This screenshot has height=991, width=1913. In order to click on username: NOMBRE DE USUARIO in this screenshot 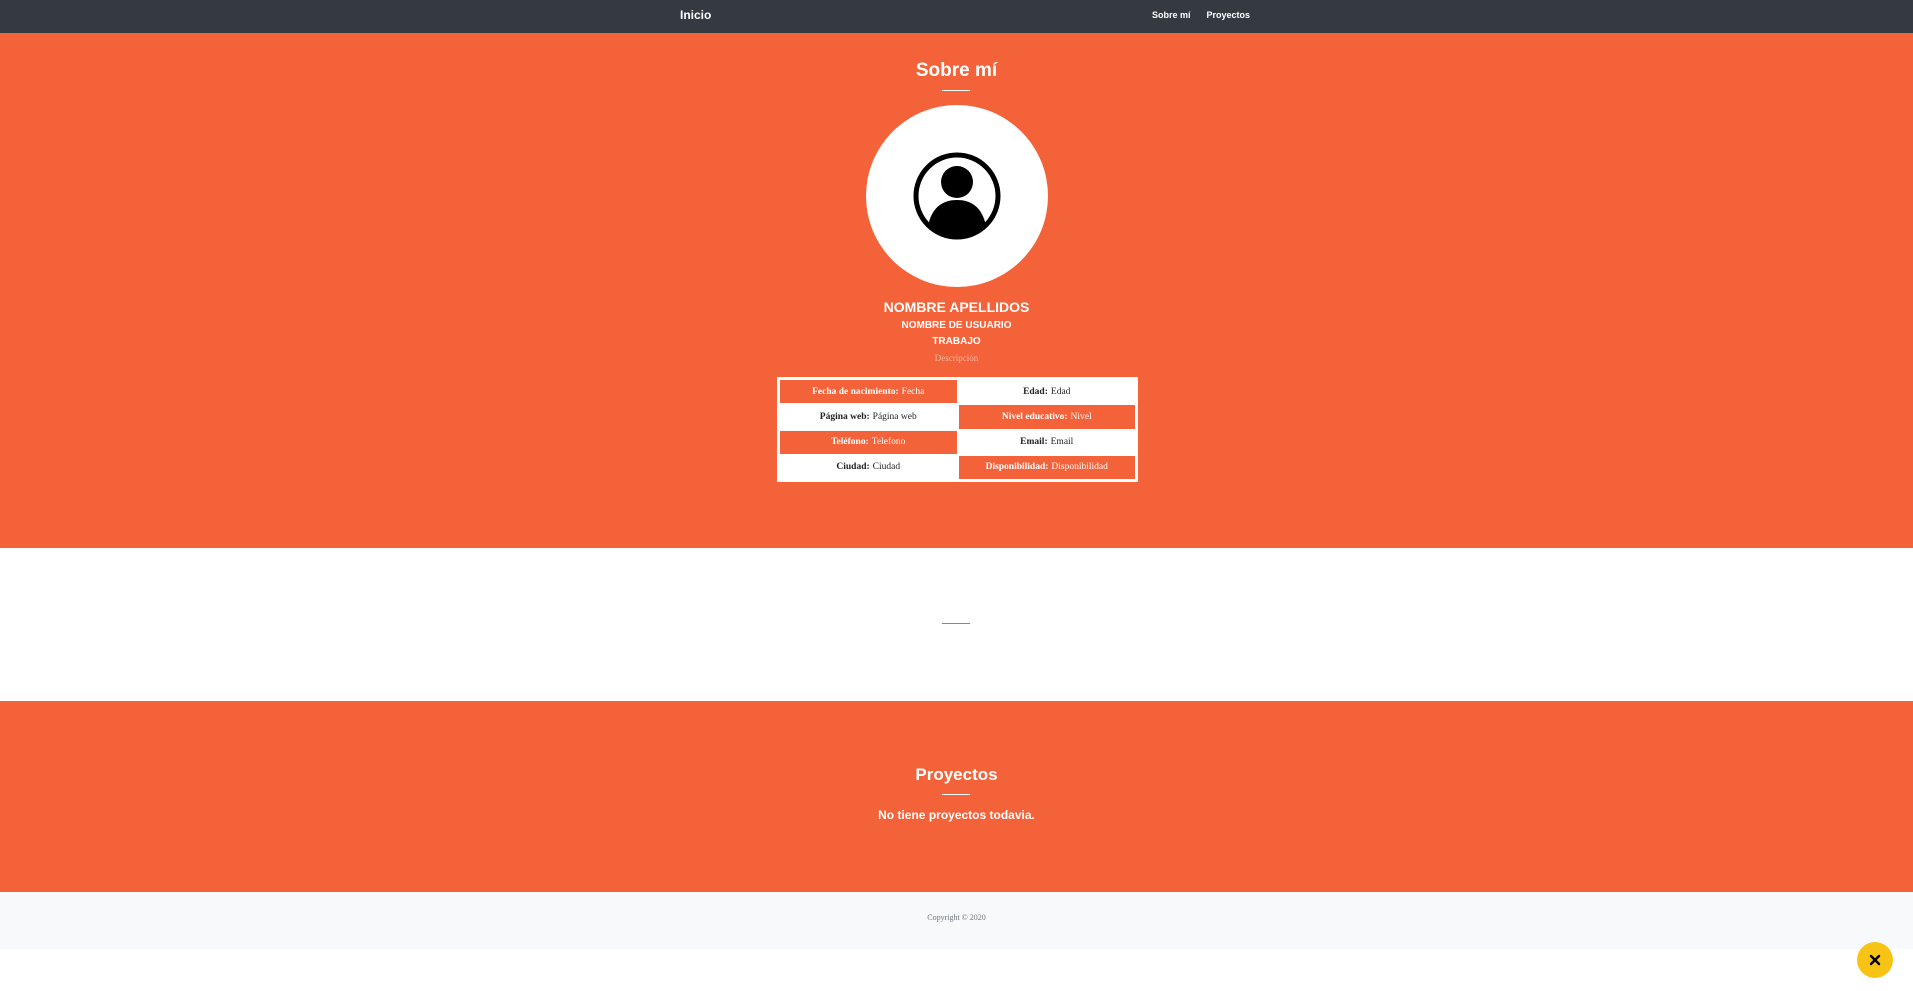, I will do `click(956, 325)`.